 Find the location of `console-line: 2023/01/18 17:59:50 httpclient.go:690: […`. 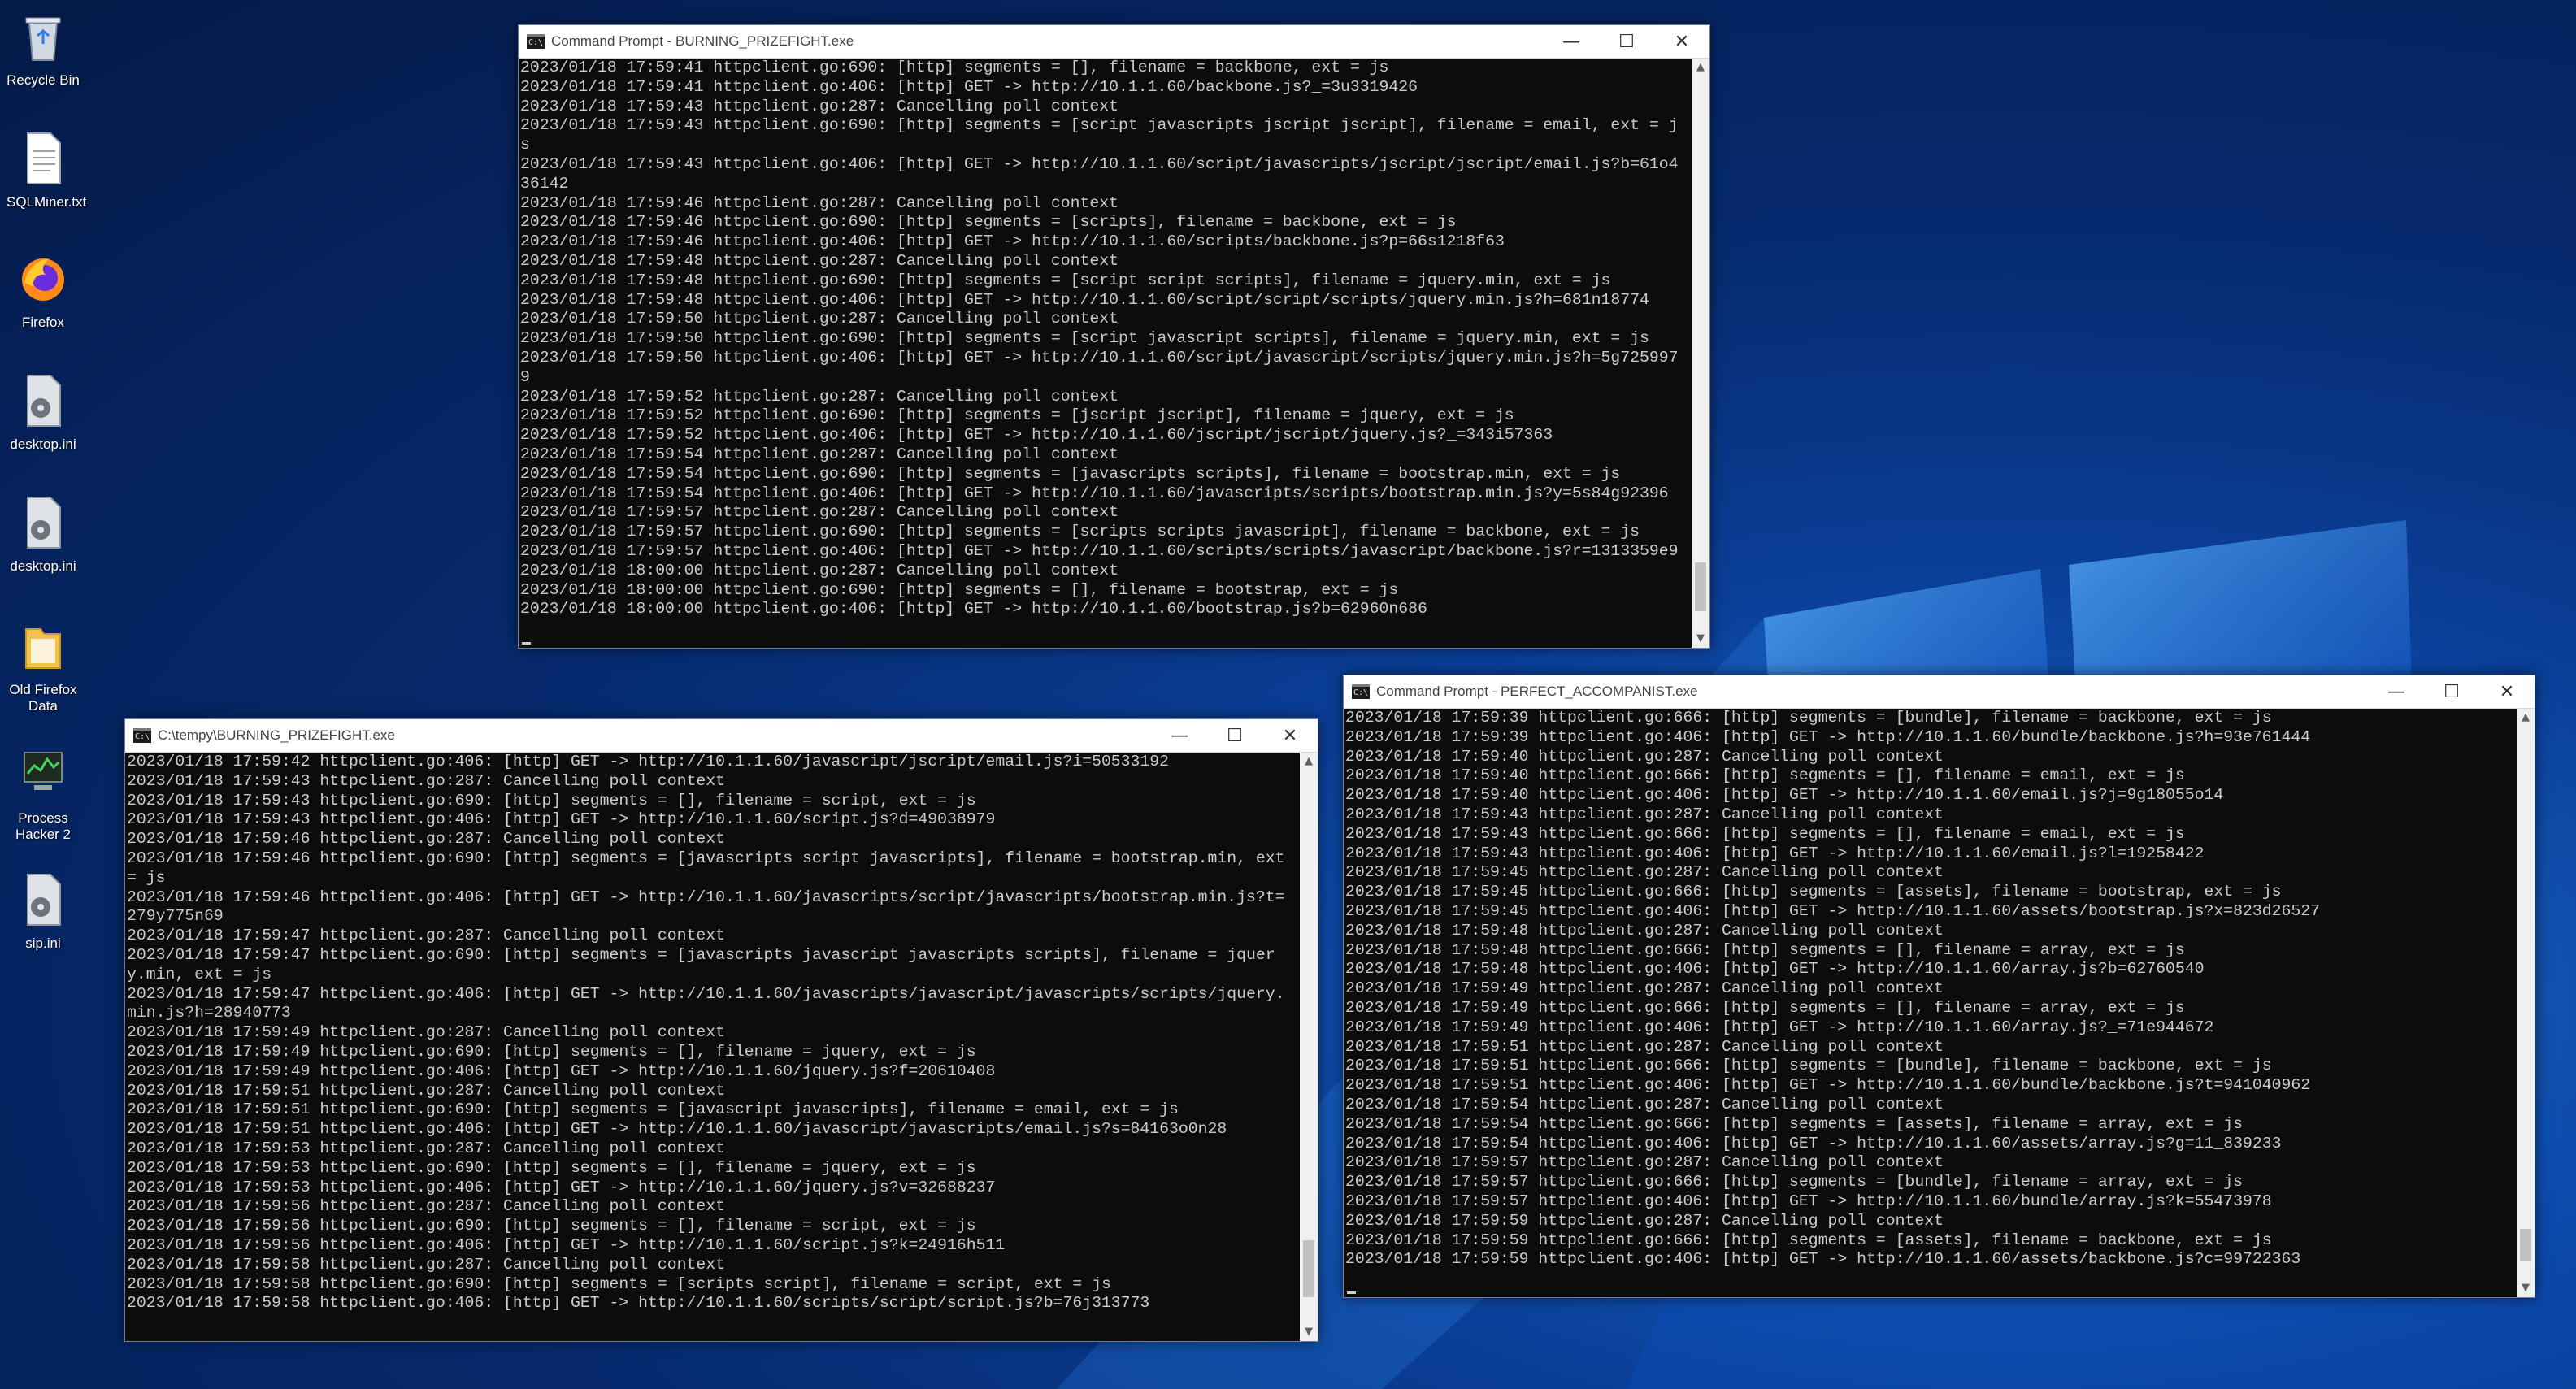

console-line: 2023/01/18 17:59:50 httpclient.go:690: [… is located at coordinates (1084, 338).